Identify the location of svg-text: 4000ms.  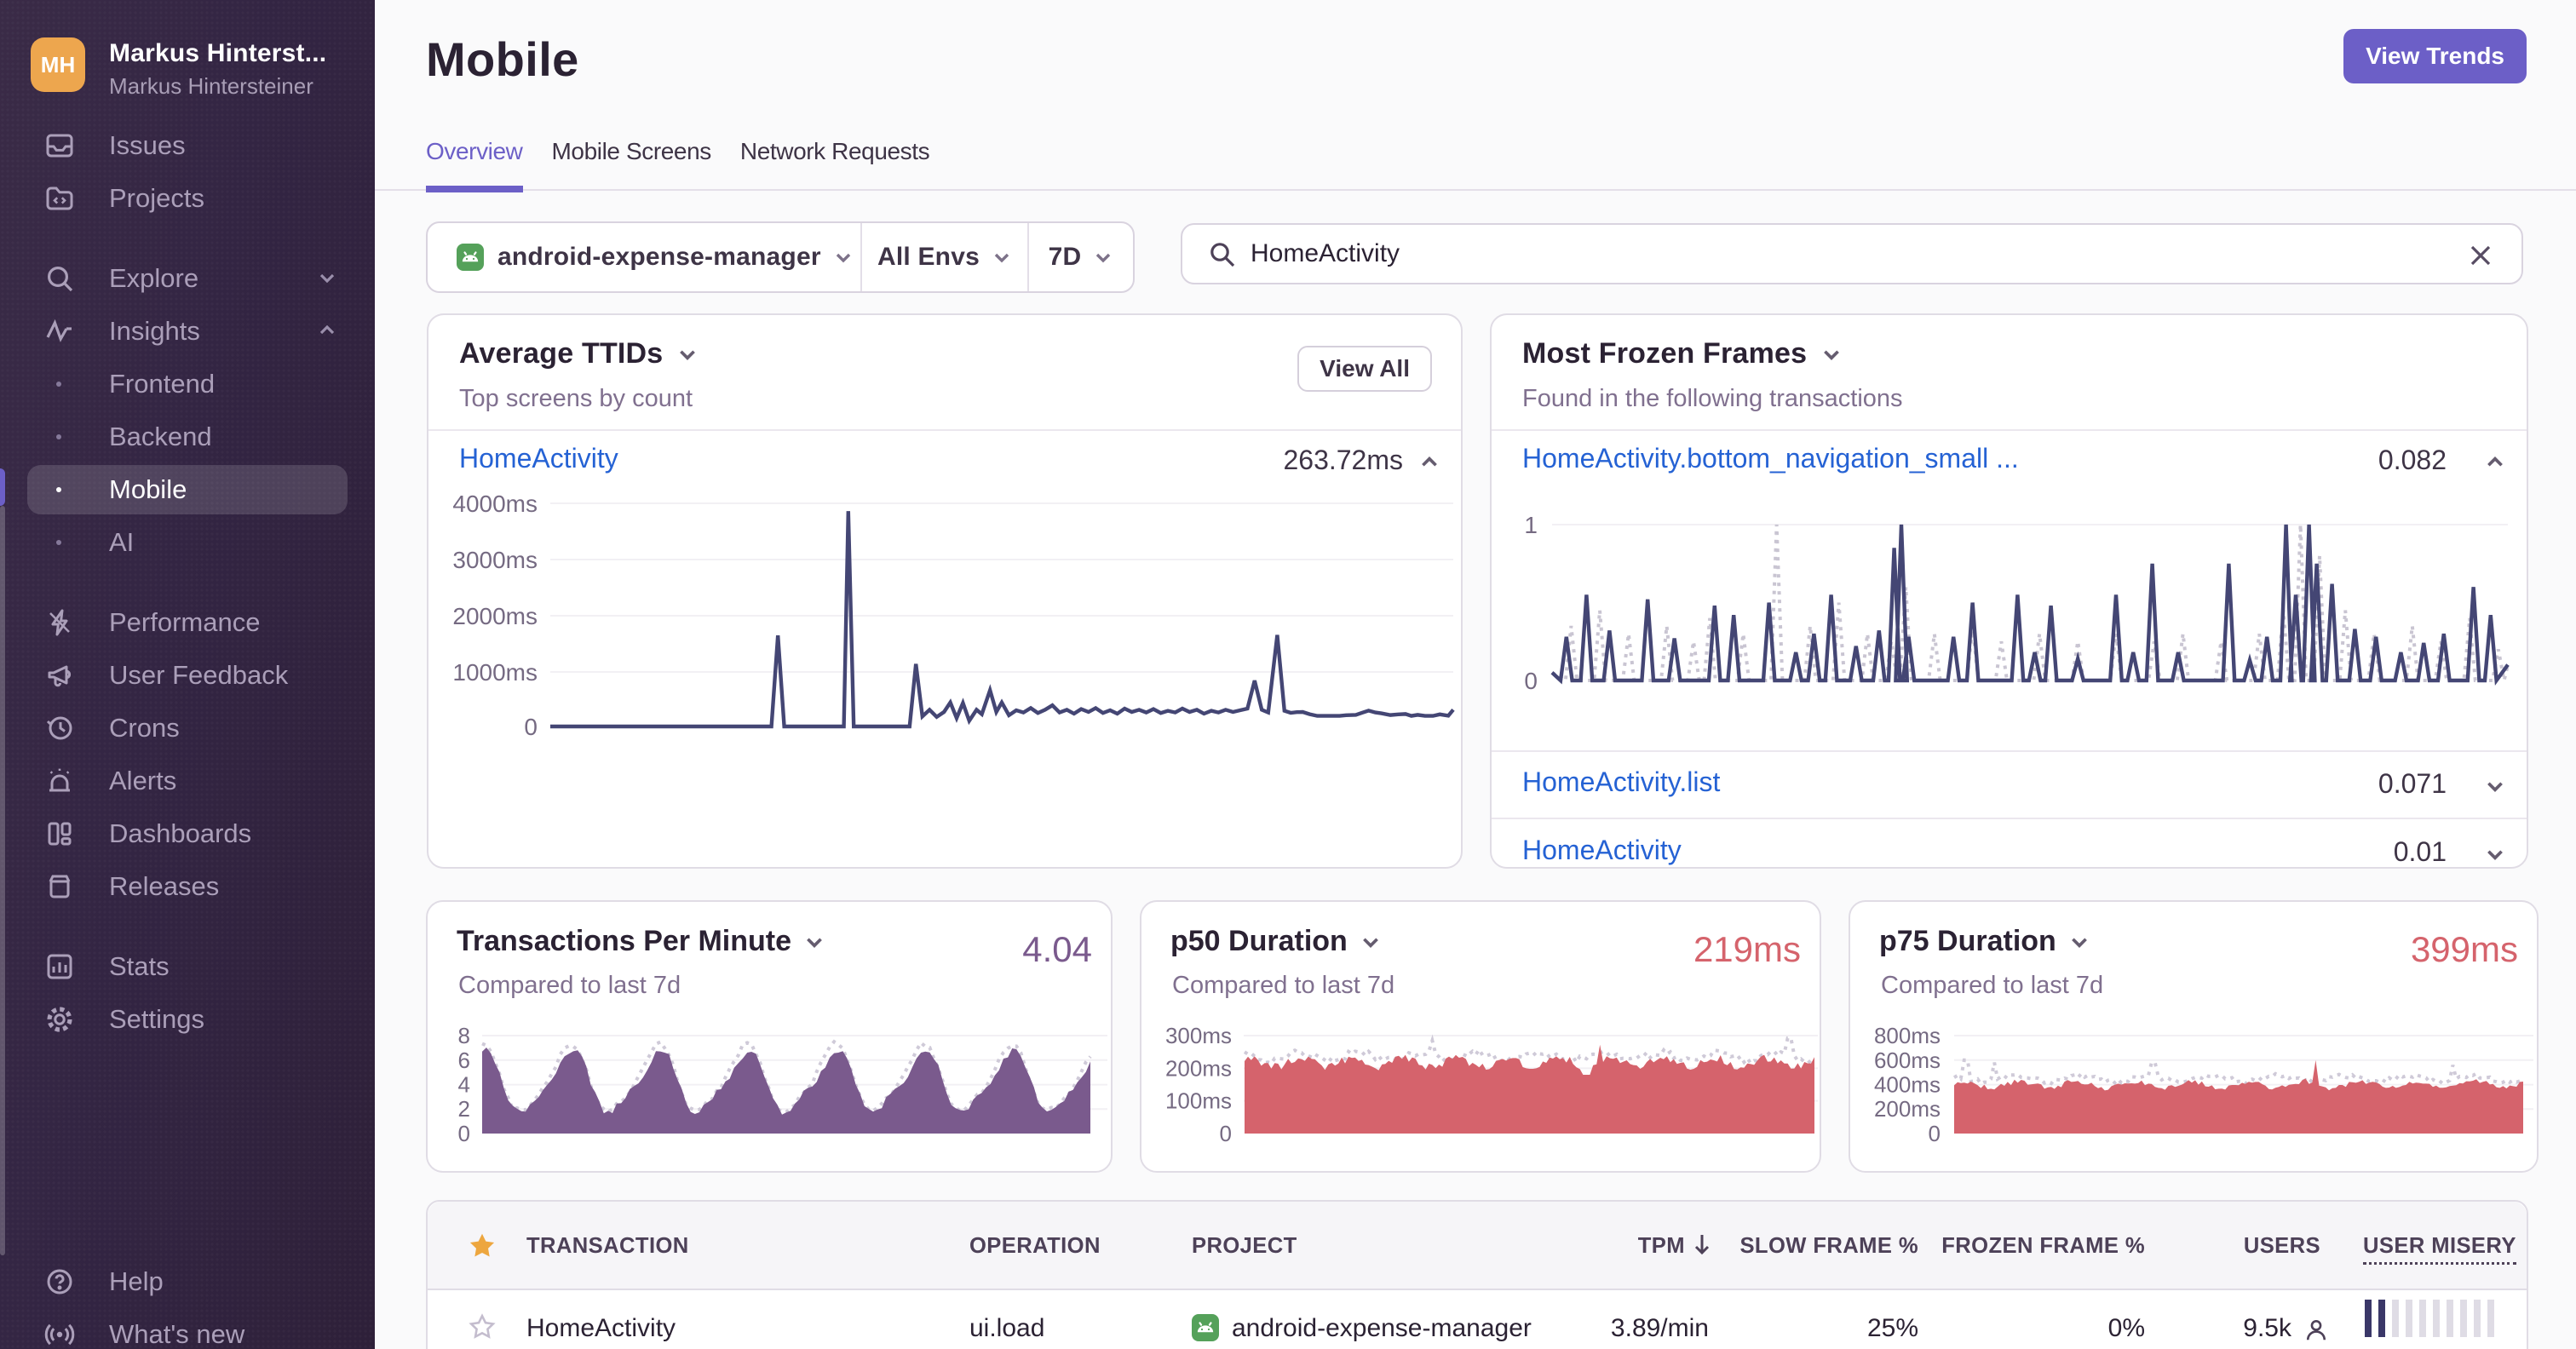
(495, 504).